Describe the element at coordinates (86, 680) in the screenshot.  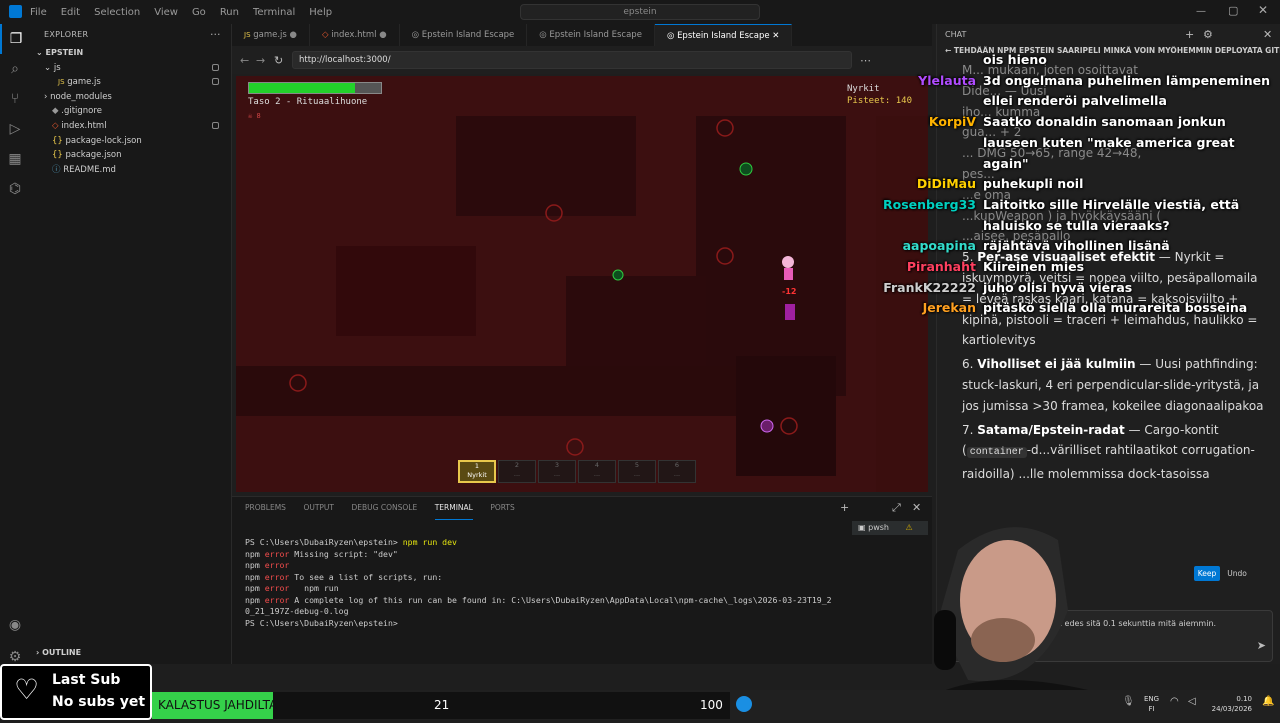
I see `last-sub-title: Last Sub` at that location.